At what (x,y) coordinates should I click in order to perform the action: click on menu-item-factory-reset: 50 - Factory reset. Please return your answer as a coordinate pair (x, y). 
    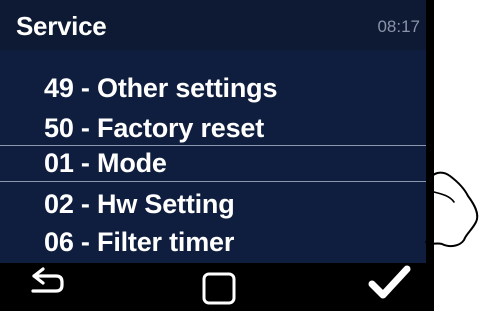
    Looking at the image, I should click on (213, 128).